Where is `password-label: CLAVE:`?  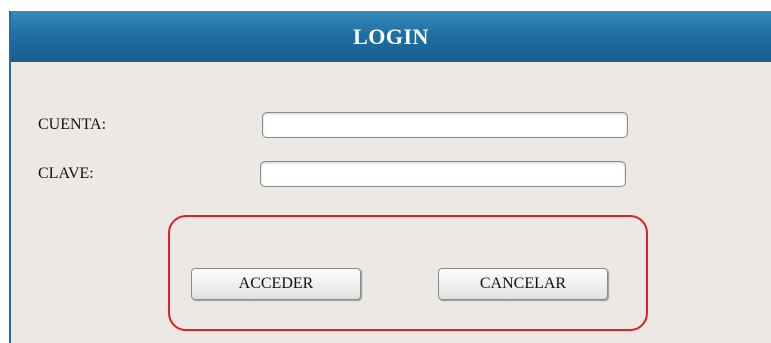
password-label: CLAVE: is located at coordinates (66, 173).